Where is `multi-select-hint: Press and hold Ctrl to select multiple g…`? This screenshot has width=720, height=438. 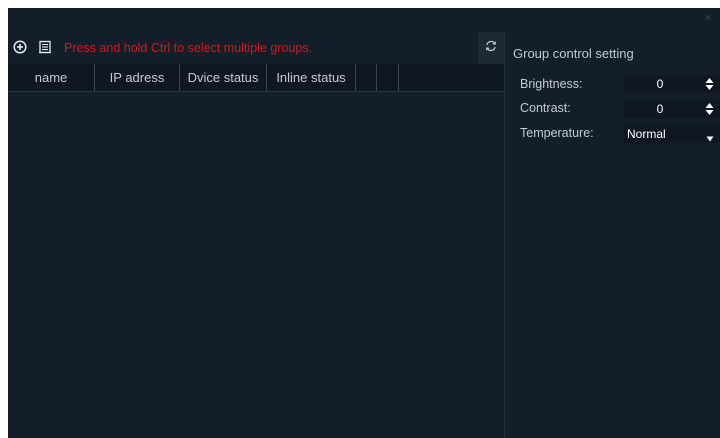 multi-select-hint: Press and hold Ctrl to select multiple g… is located at coordinates (188, 48).